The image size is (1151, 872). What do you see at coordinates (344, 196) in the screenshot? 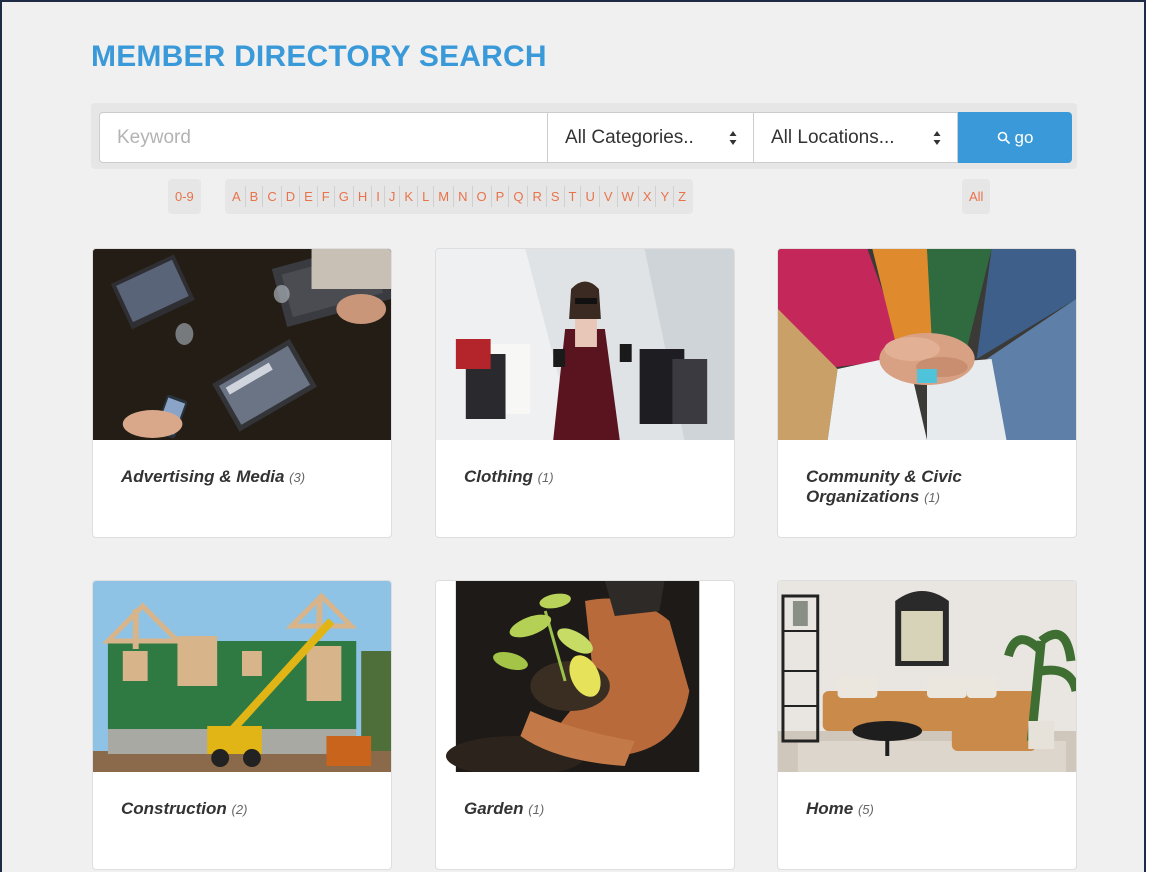
I see `alpha-link-g: G` at bounding box center [344, 196].